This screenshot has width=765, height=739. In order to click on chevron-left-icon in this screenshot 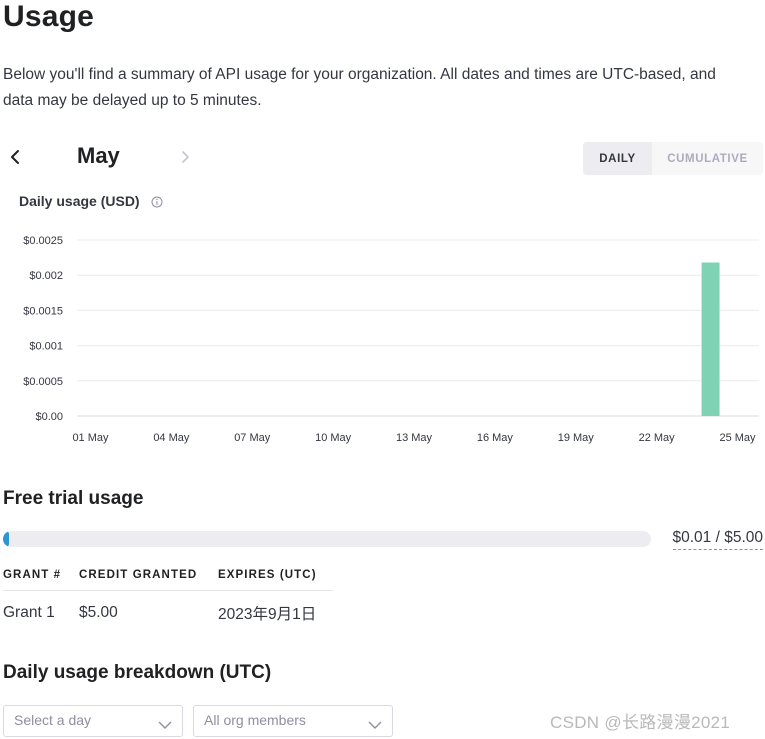, I will do `click(16, 157)`.